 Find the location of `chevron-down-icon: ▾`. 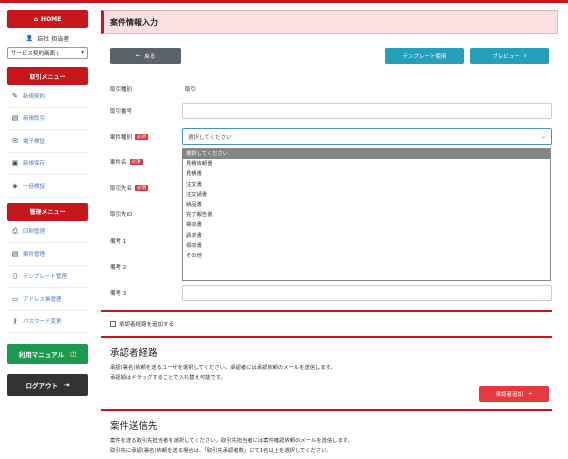

chevron-down-icon: ▾ is located at coordinates (82, 53).